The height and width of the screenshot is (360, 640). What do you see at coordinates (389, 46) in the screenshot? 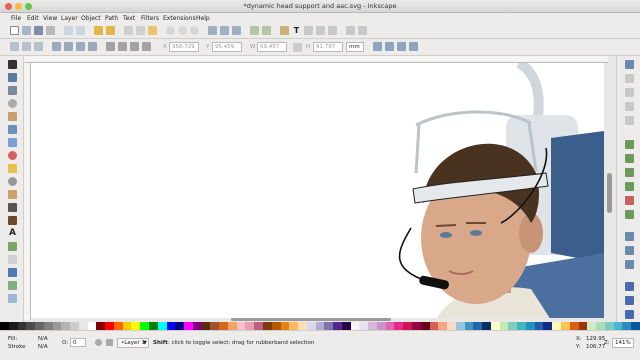
I see `scale-corners-icon` at bounding box center [389, 46].